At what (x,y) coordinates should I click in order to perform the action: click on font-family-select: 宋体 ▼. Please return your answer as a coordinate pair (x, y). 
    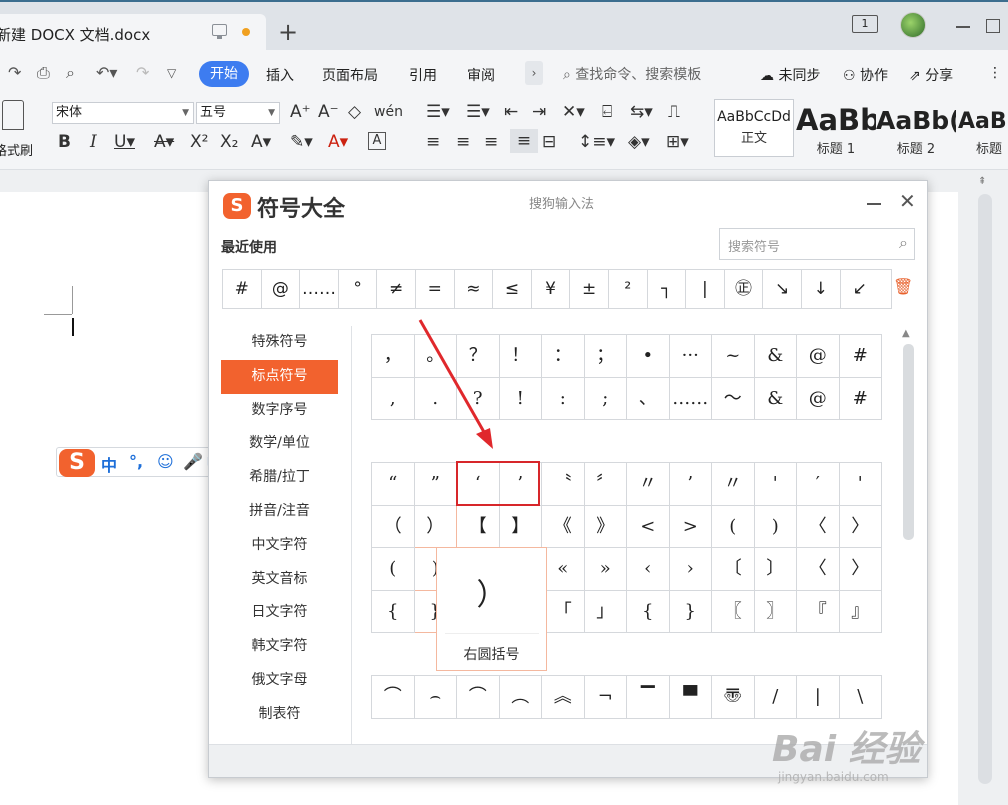
    Looking at the image, I should click on (123, 113).